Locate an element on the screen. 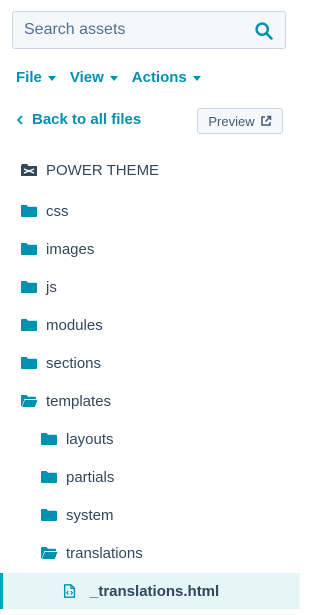  tree-item-label: sections is located at coordinates (74, 363).